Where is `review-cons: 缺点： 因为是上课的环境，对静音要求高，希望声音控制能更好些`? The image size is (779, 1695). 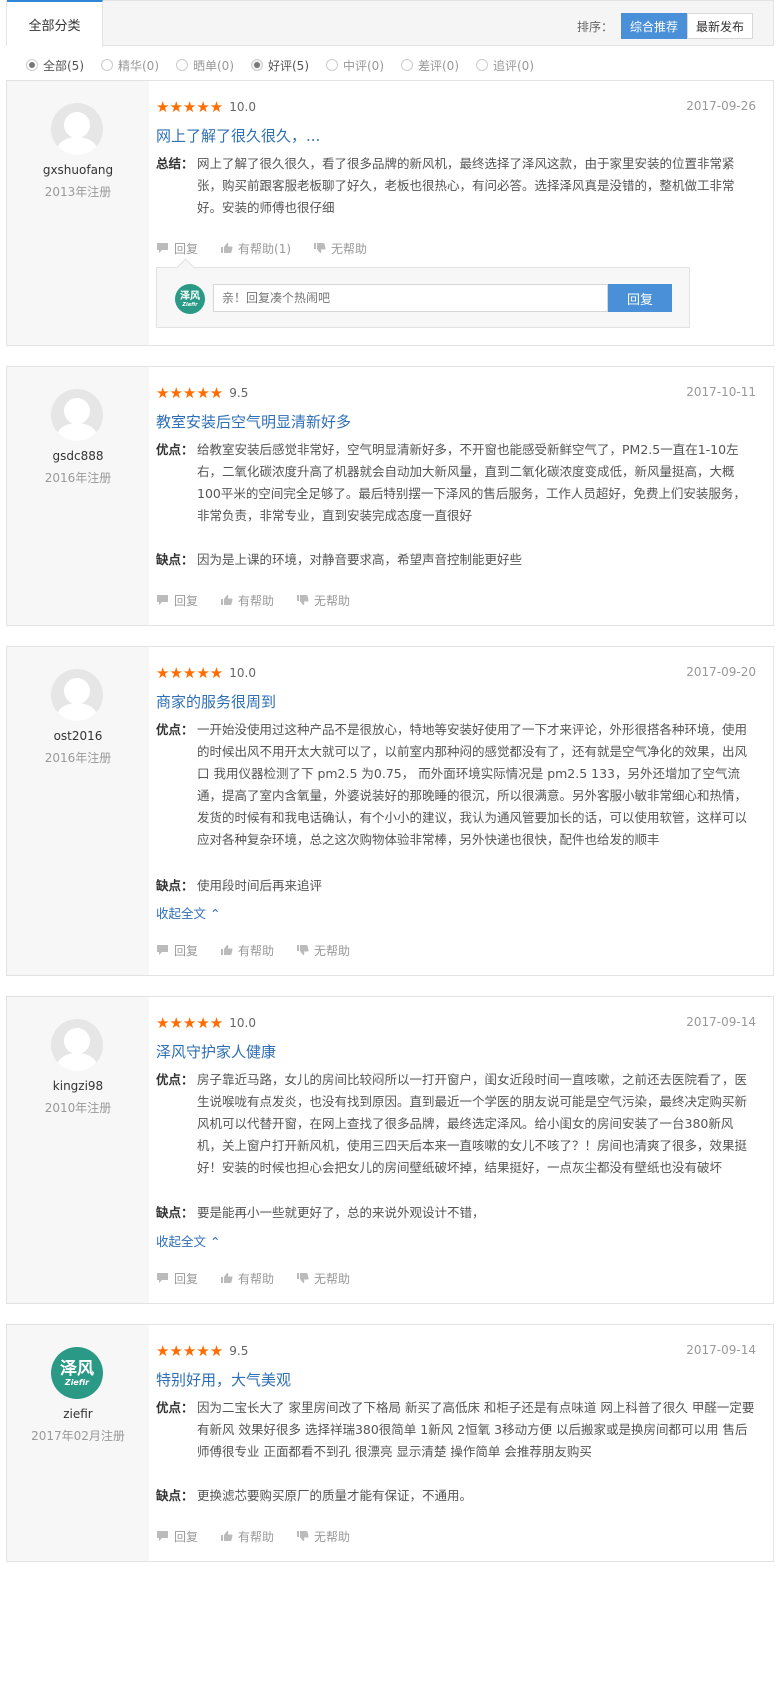 review-cons: 缺点： 因为是上课的环境，对静音要求高，希望声音控制能更好些 is located at coordinates (456, 560).